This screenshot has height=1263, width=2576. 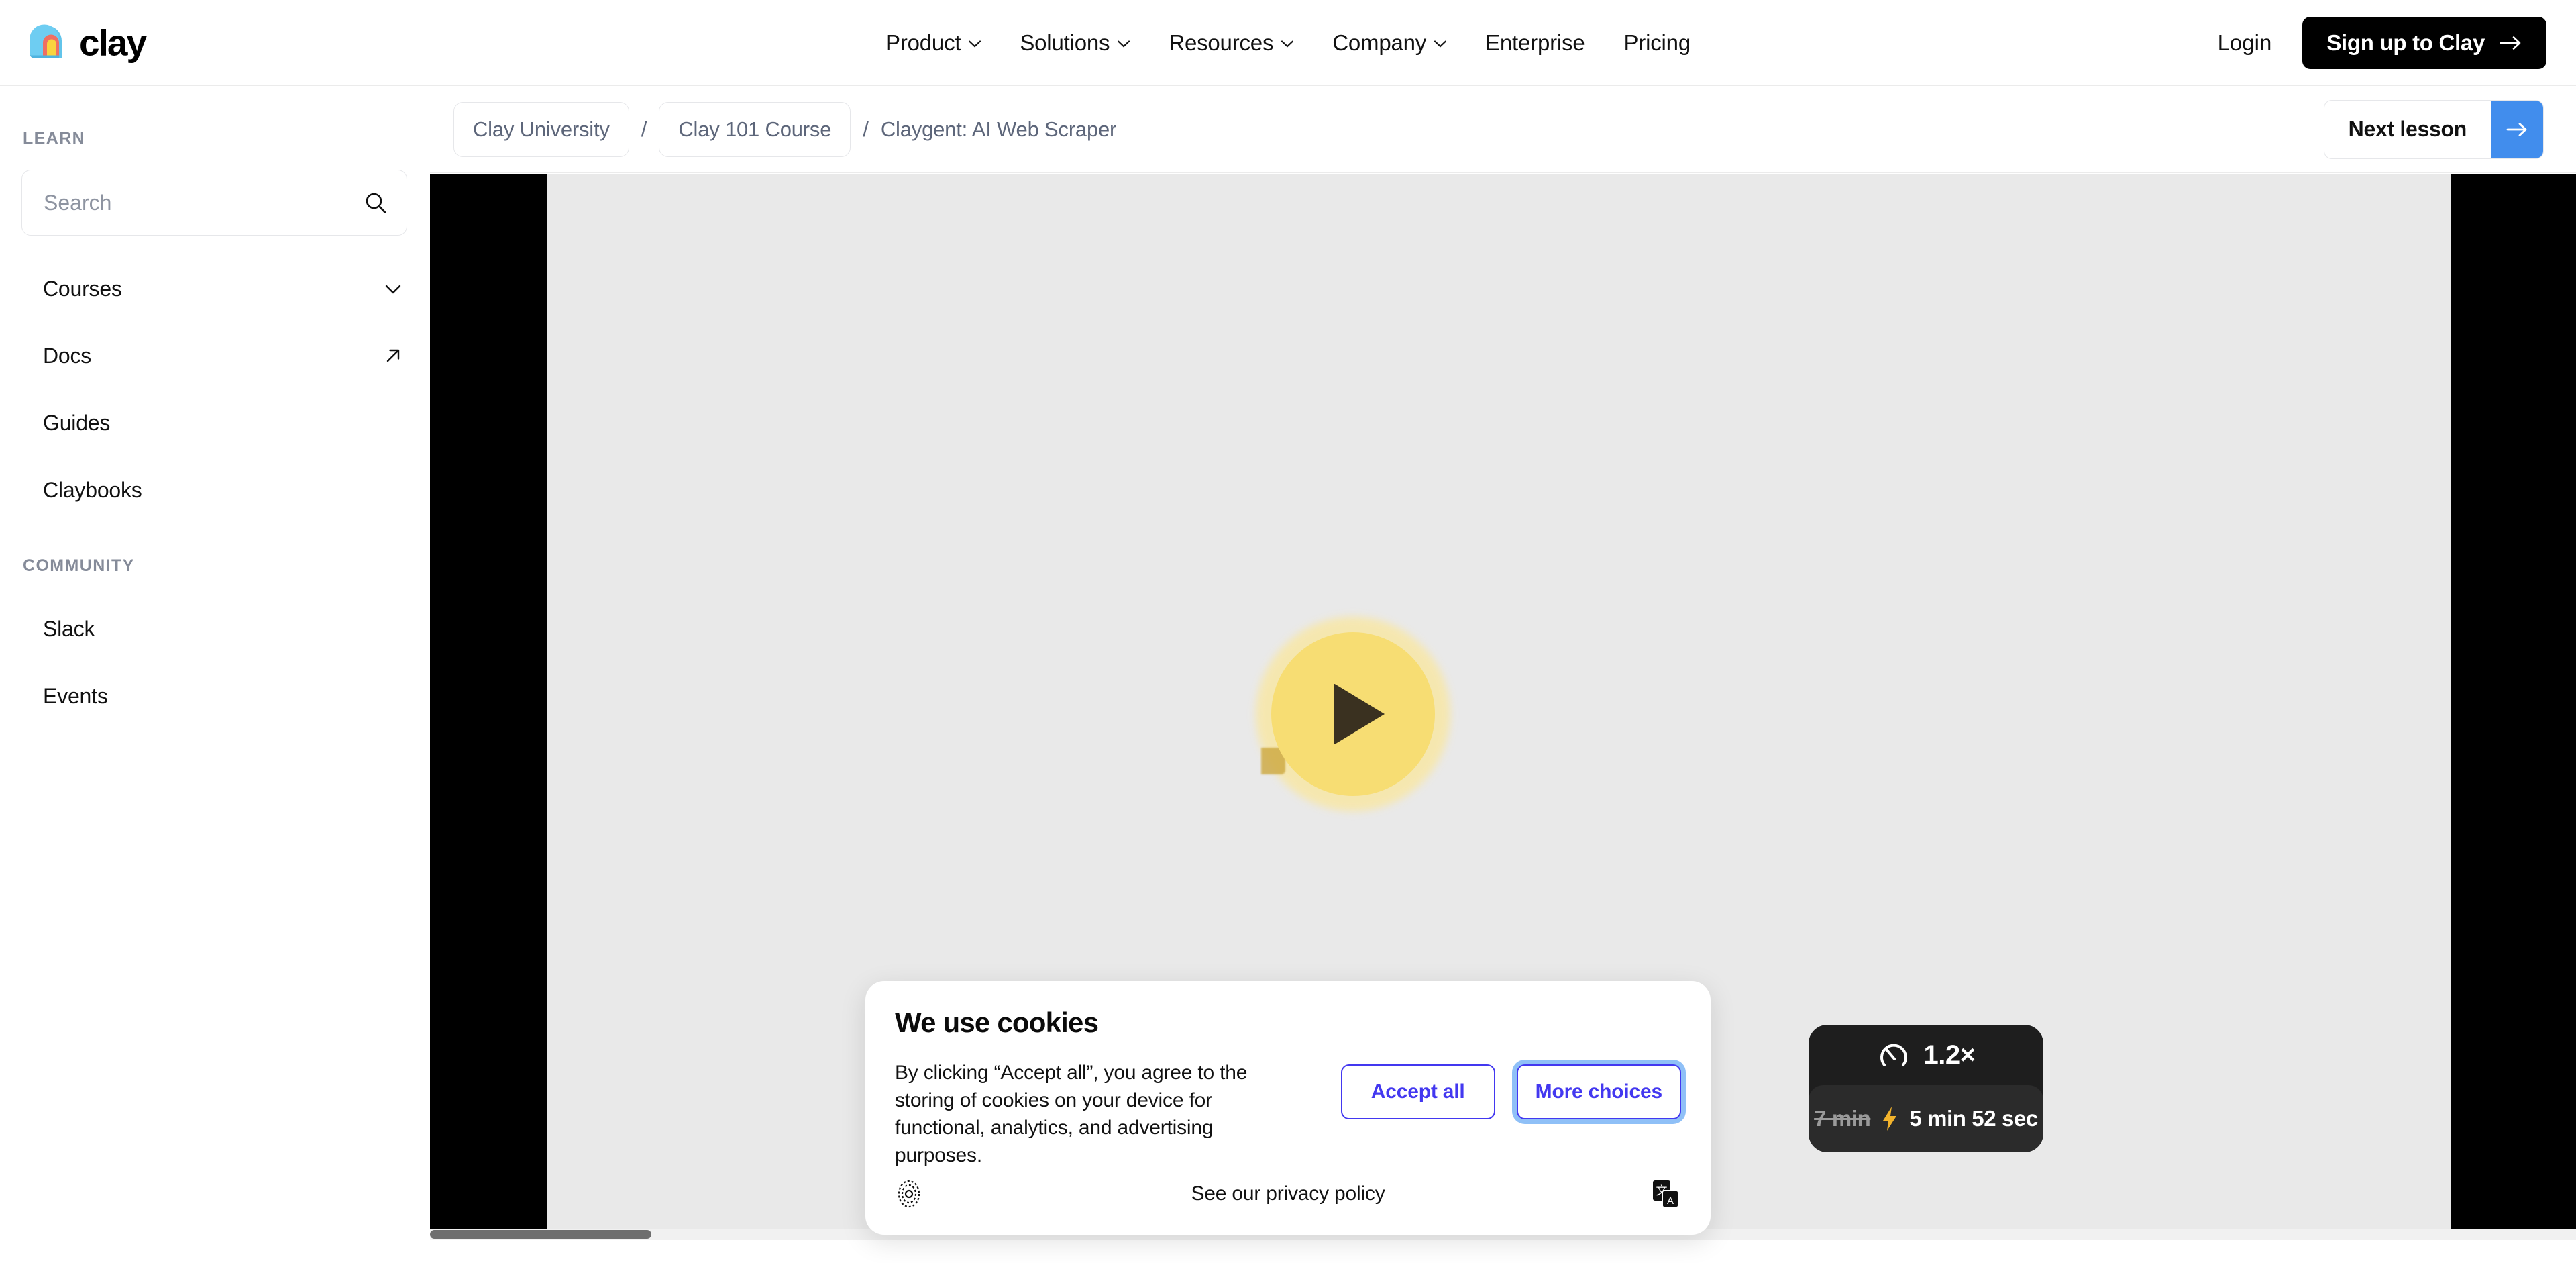 I want to click on nav-item-product: Product, so click(x=933, y=43).